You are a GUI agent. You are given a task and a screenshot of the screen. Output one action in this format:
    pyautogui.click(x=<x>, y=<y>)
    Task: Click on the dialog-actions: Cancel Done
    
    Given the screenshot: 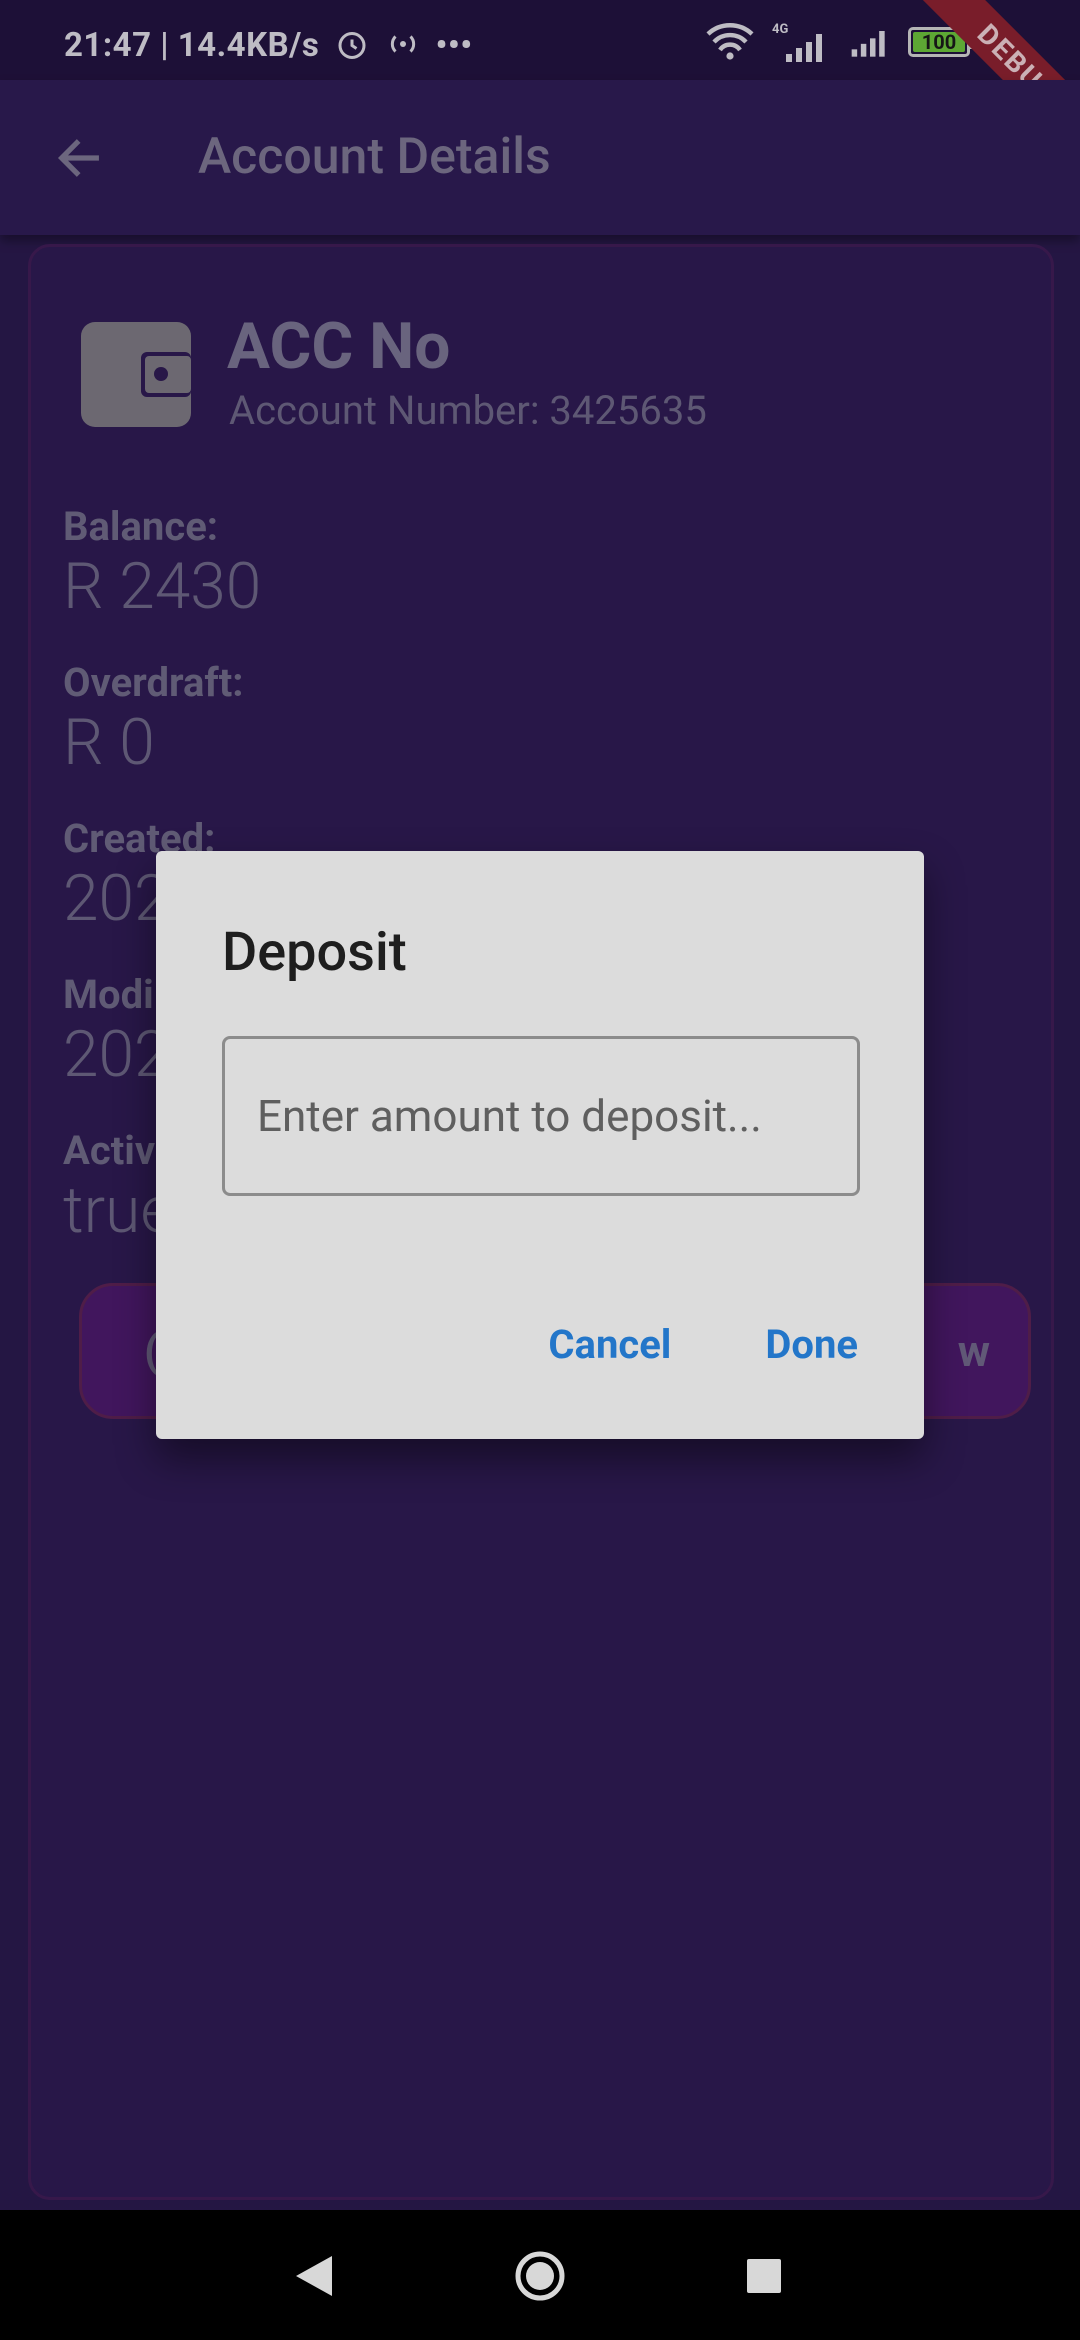 What is the action you would take?
    pyautogui.click(x=703, y=1344)
    